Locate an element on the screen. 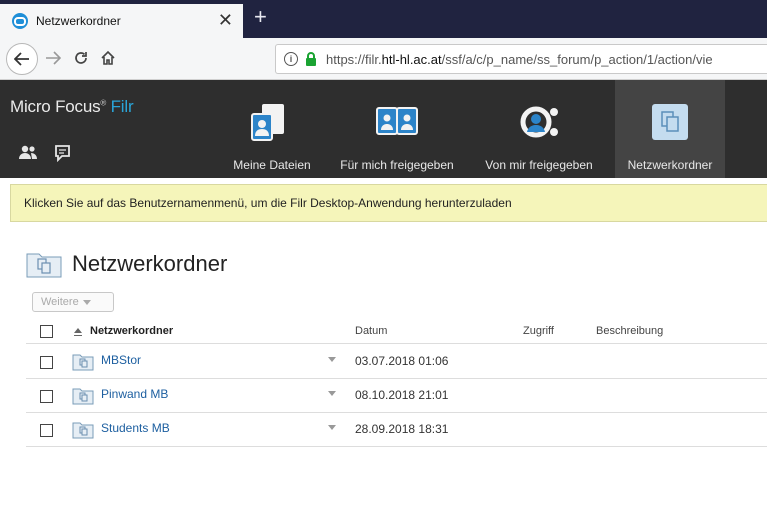 Image resolution: width=767 pixels, height=524 pixels. reload-button is located at coordinates (81, 58).